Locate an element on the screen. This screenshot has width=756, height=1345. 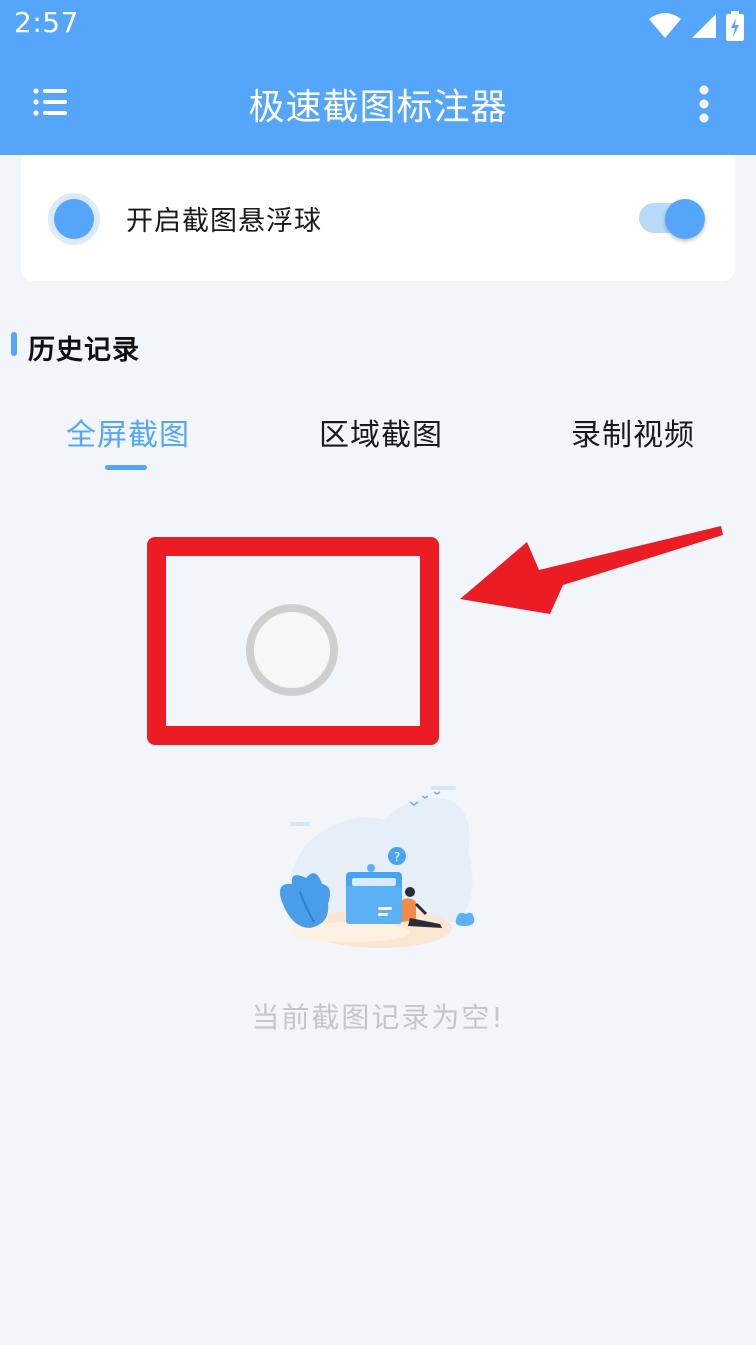
app-title: 极速截图标注器 is located at coordinates (378, 107).